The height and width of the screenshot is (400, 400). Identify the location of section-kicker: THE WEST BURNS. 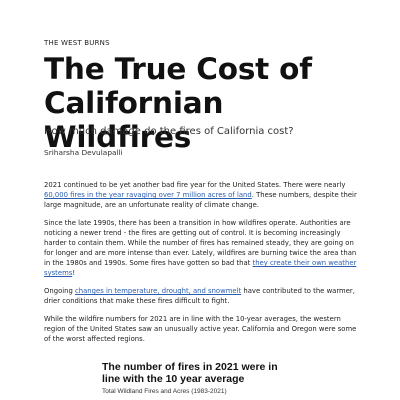
(77, 43).